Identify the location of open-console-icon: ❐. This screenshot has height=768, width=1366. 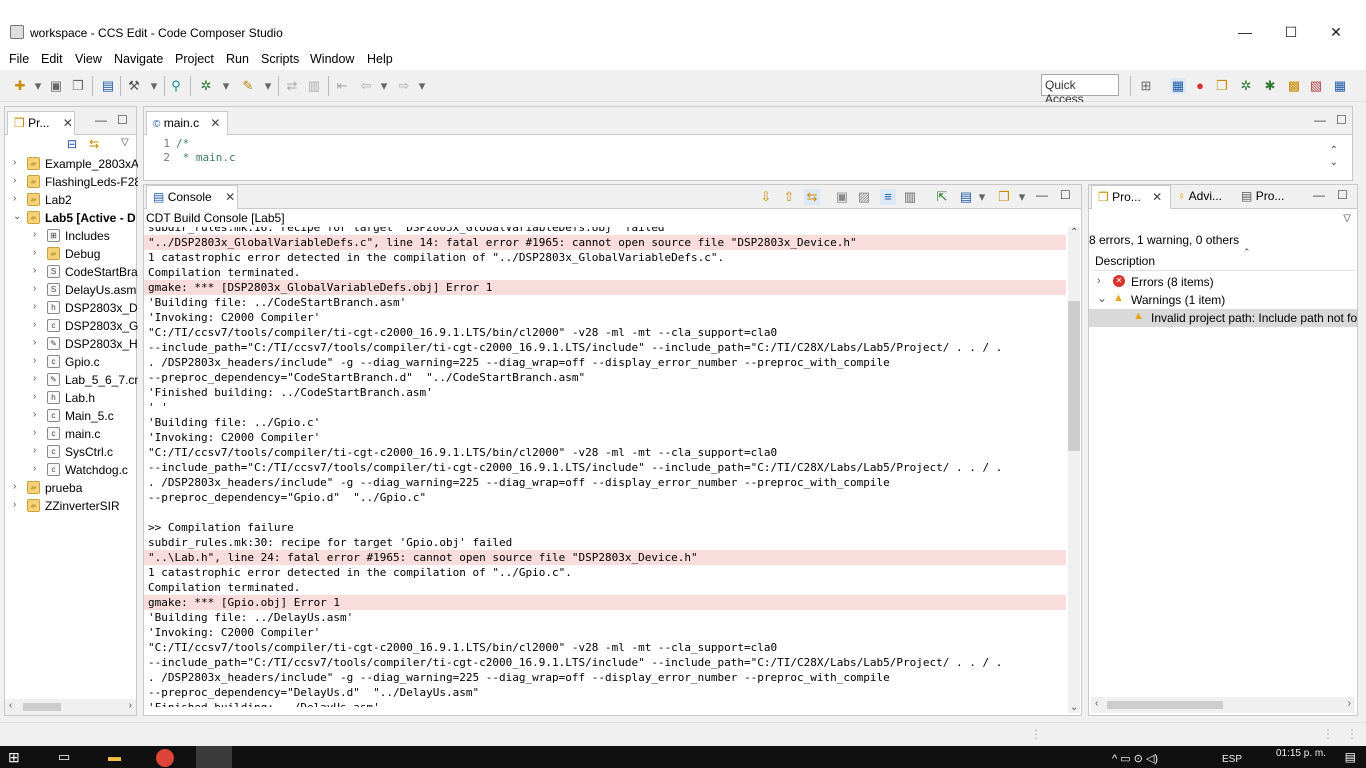
(1004, 197).